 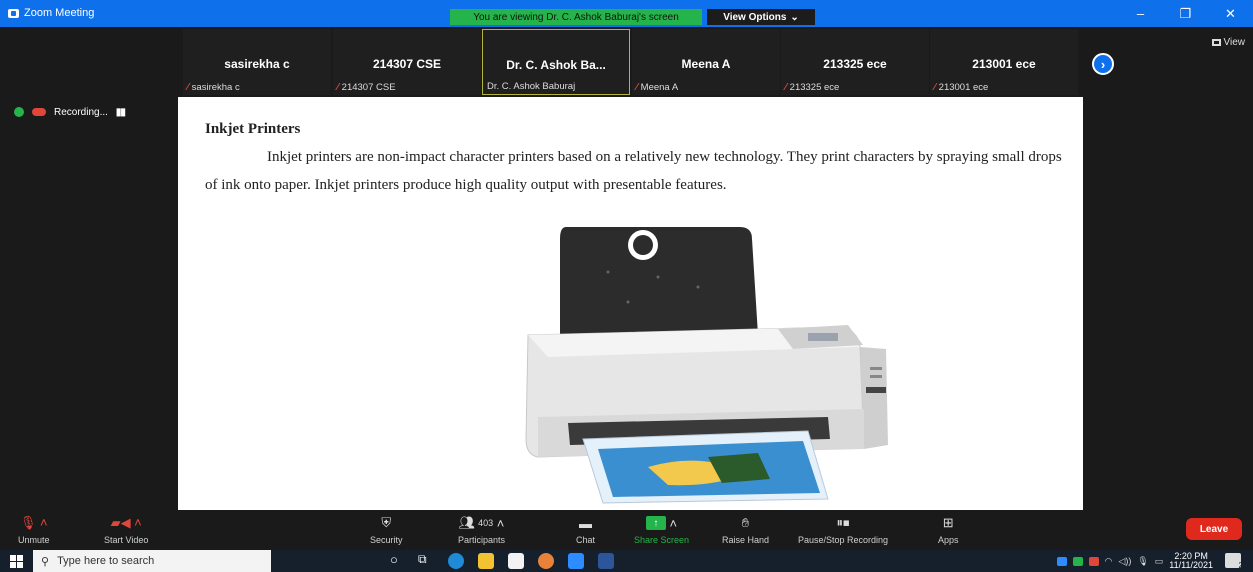 I want to click on raise-hand-icon: ✋︎, so click(x=745, y=522).